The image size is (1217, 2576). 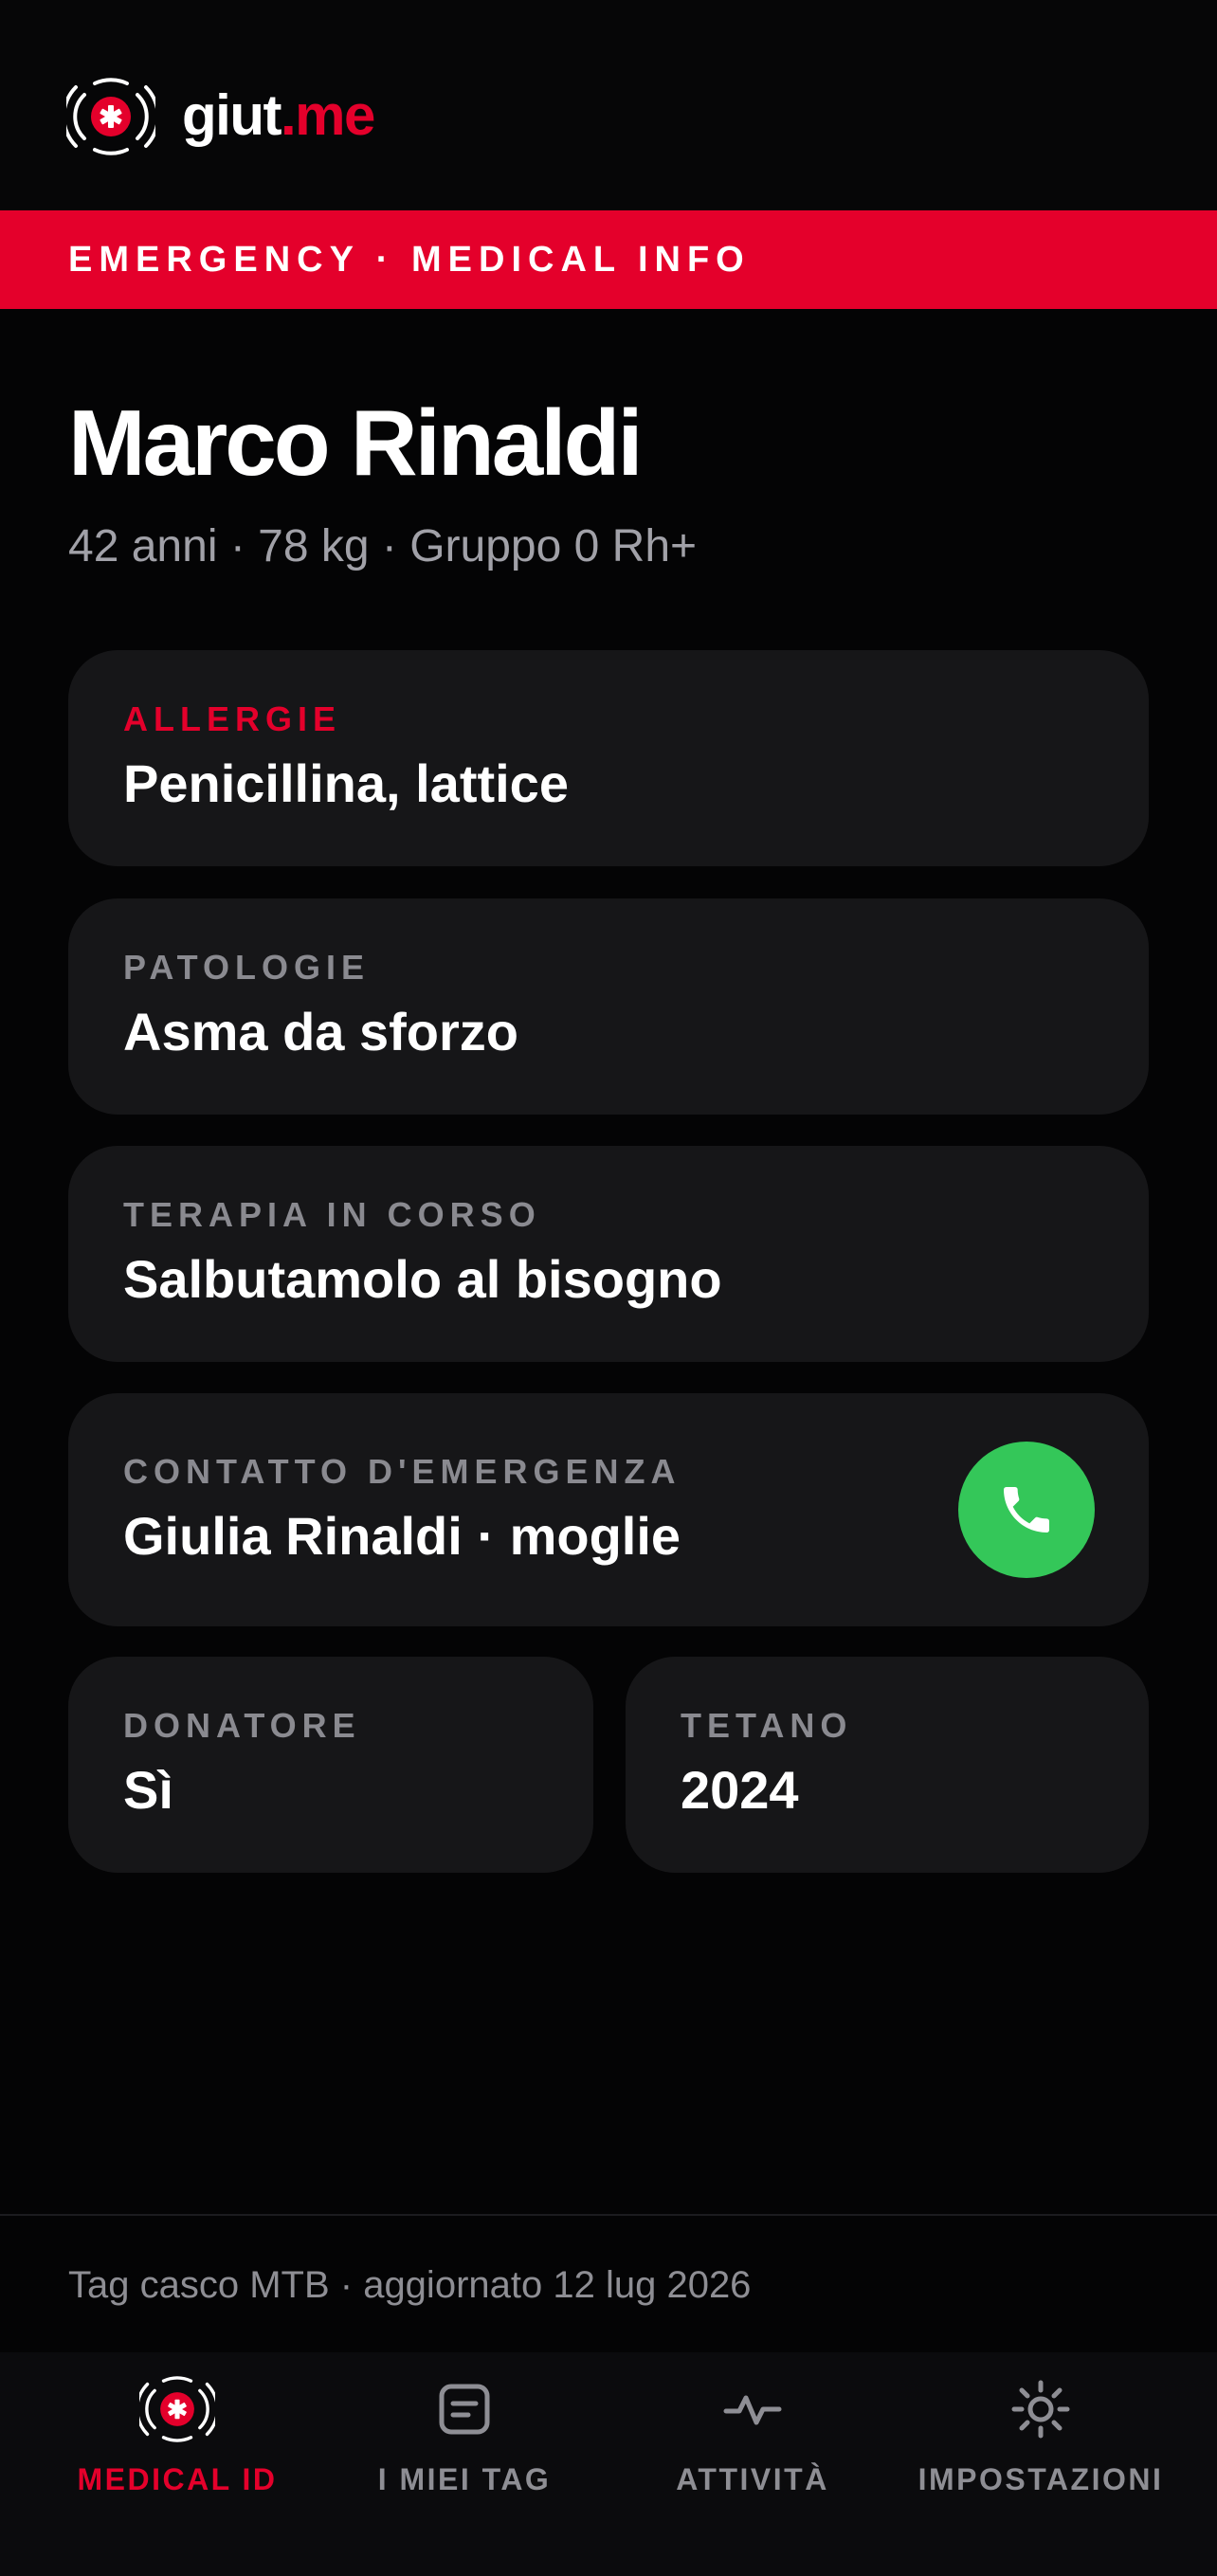 What do you see at coordinates (887, 1765) in the screenshot?
I see `tetanus-card: TETANO 2024` at bounding box center [887, 1765].